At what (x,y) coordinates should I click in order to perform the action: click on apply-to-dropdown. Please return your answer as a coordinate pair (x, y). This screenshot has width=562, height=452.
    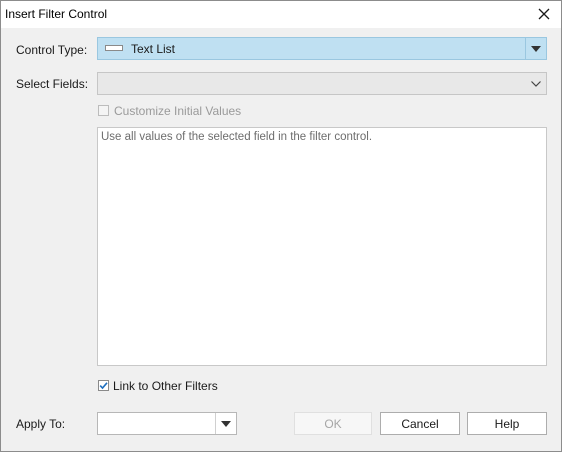
    Looking at the image, I should click on (167, 423).